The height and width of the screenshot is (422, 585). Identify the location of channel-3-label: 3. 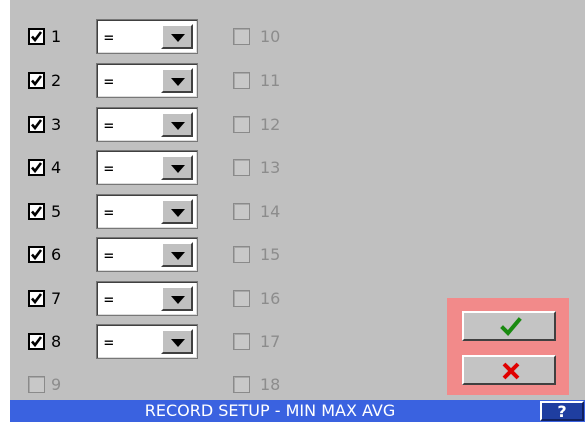
(56, 124).